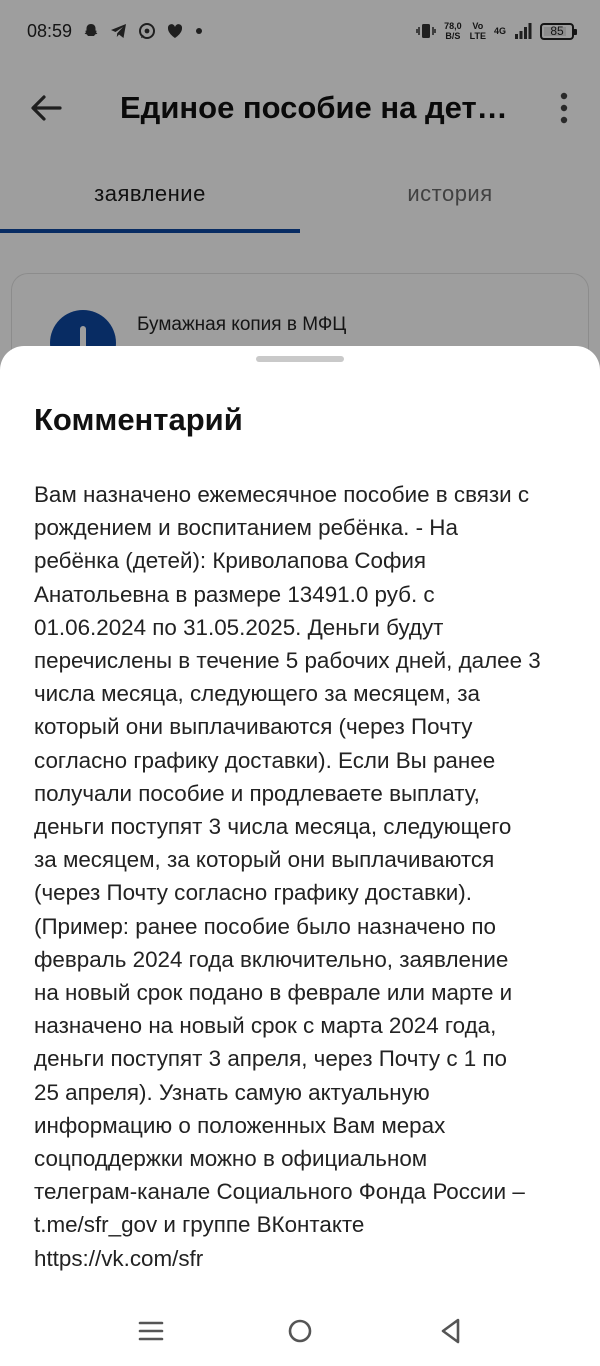 The height and width of the screenshot is (1366, 600). I want to click on recents-icon, so click(151, 1331).